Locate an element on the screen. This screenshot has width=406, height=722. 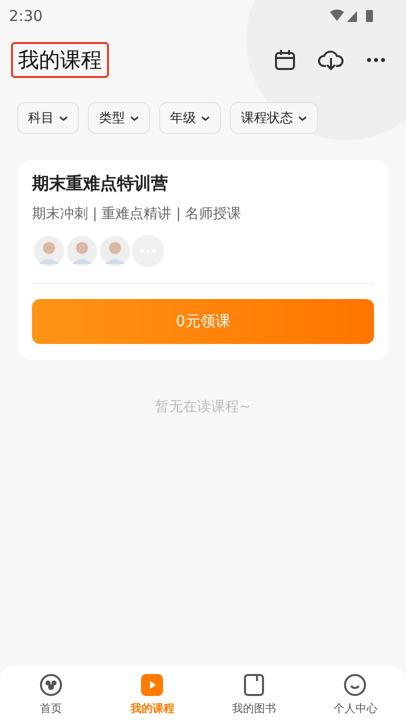
filter-dropdown: 课程状态 is located at coordinates (274, 118).